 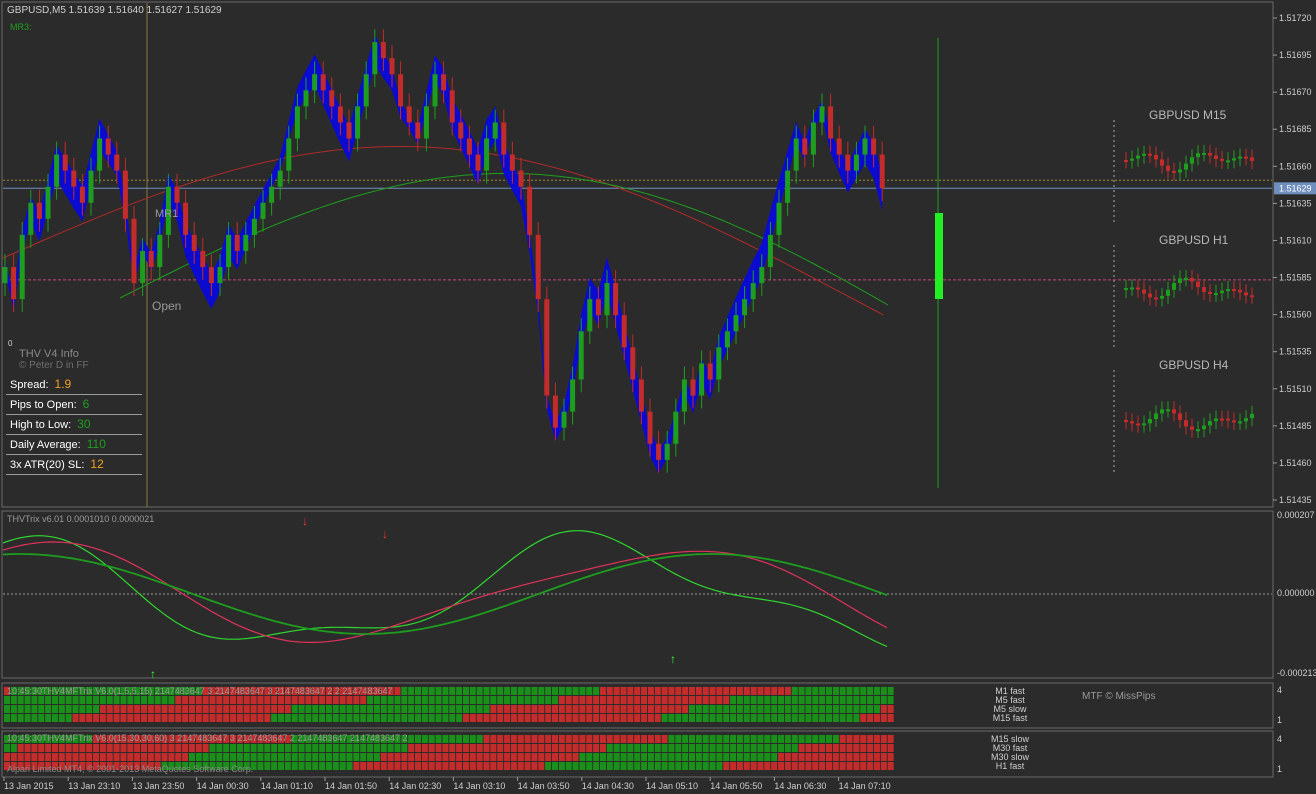 What do you see at coordinates (1188, 115) in the screenshot?
I see `mtf-title-m15: GBPUSD M15` at bounding box center [1188, 115].